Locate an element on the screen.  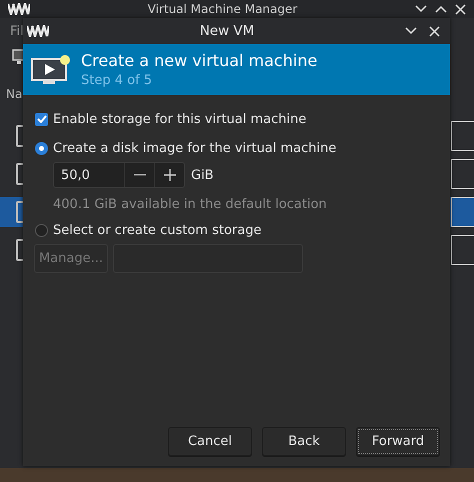
column-header: Na is located at coordinates (14, 94).